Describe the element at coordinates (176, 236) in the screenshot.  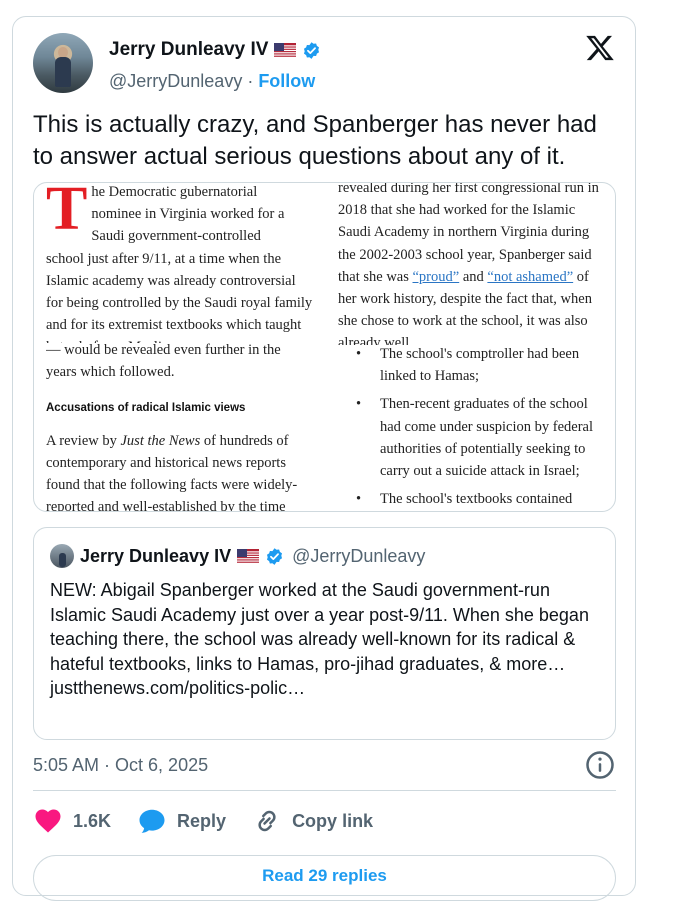
I see `article-line-3: Saudi government-controlled` at that location.